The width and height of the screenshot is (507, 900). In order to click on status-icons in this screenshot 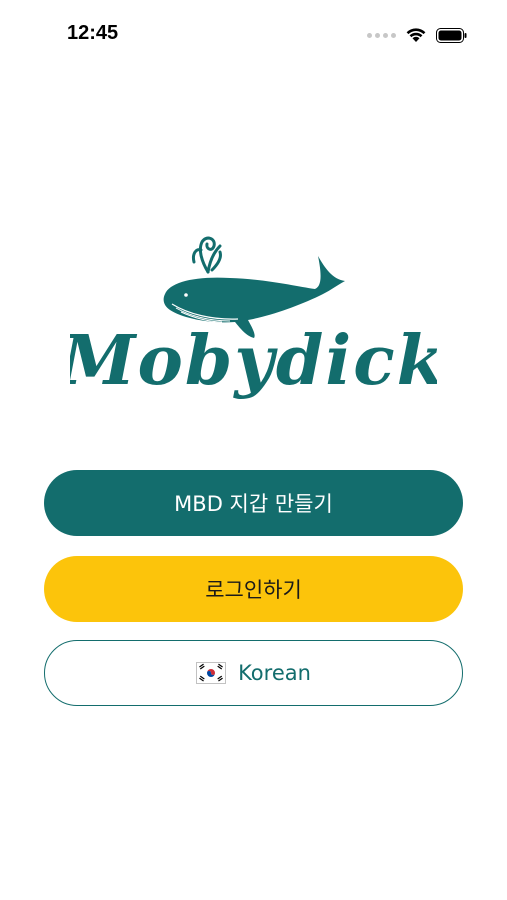, I will do `click(417, 35)`.